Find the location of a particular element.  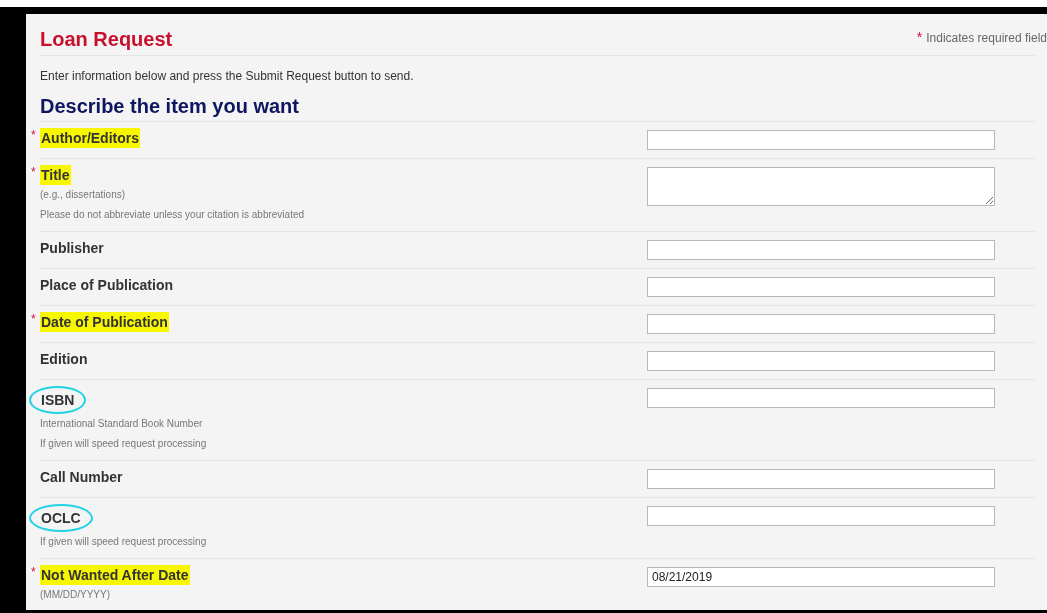

field-note: (e.g., dissertations) is located at coordinates (83, 195).